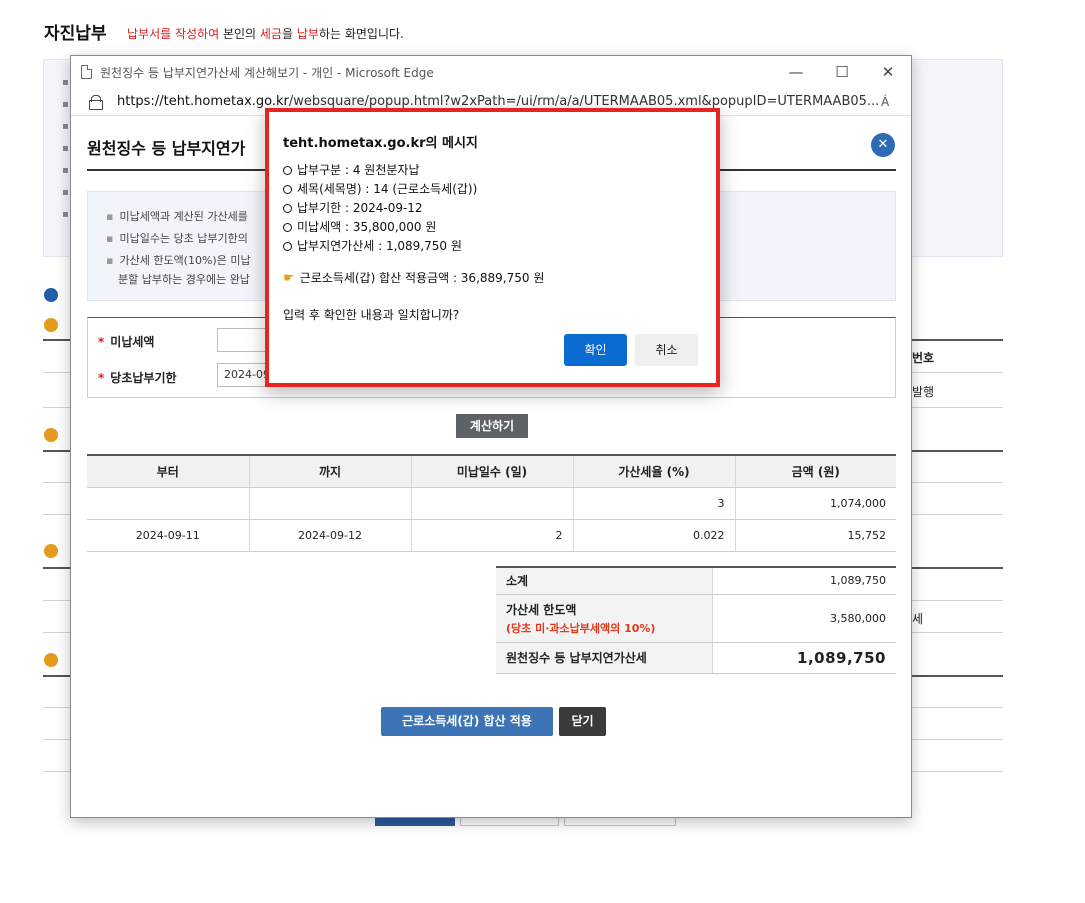  Describe the element at coordinates (796, 72) in the screenshot. I see `minimize-icon: —` at that location.